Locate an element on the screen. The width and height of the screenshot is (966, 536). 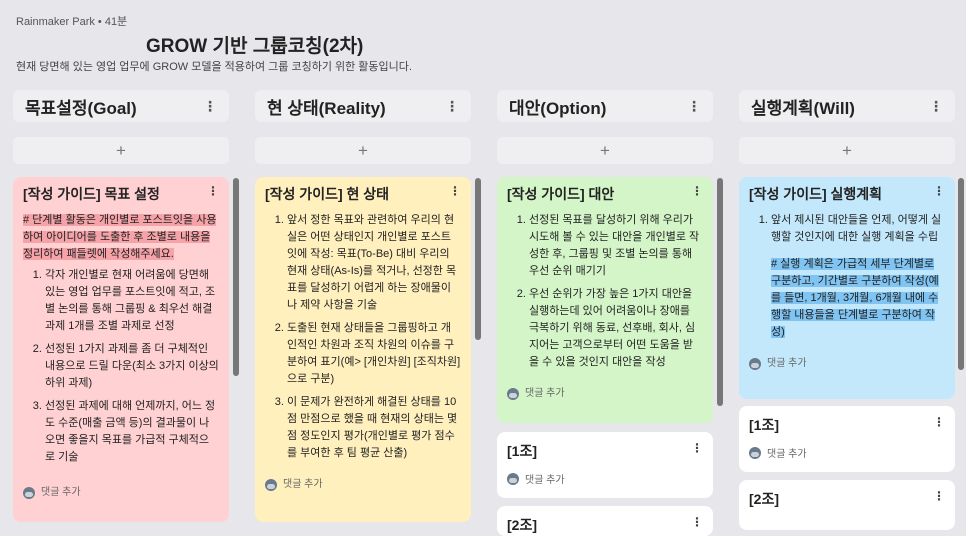
column-header: 목표설정(Goal) ⋮ is located at coordinates (121, 106).